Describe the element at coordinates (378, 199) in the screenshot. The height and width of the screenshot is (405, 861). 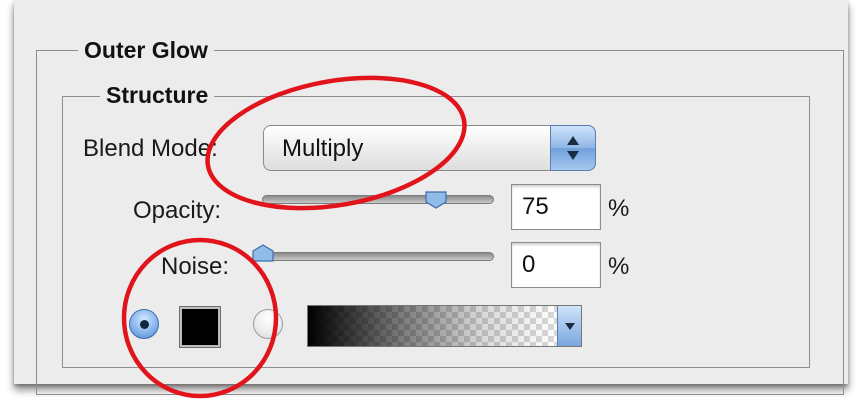
I see `opacity-slider` at that location.